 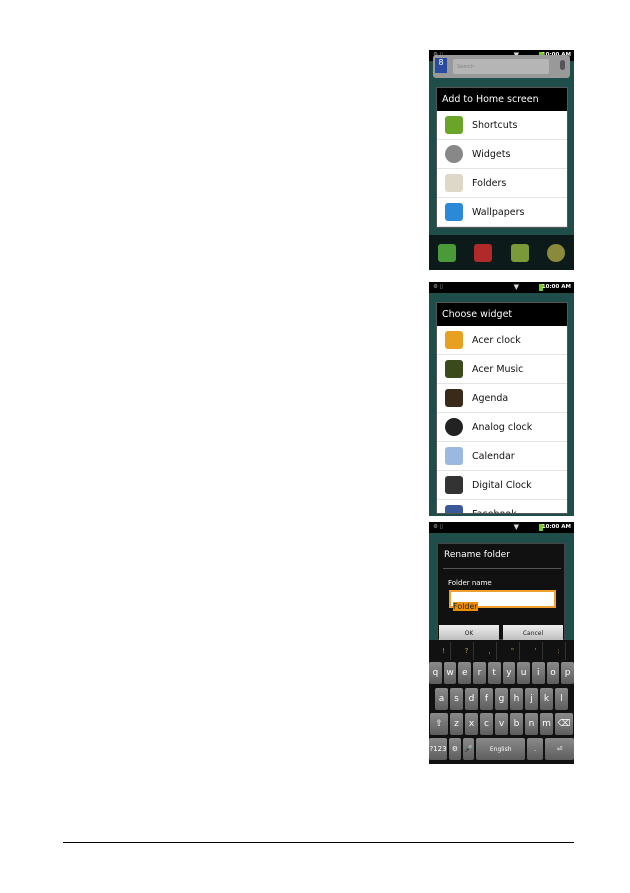 I want to click on key: z, so click(x=456, y=724).